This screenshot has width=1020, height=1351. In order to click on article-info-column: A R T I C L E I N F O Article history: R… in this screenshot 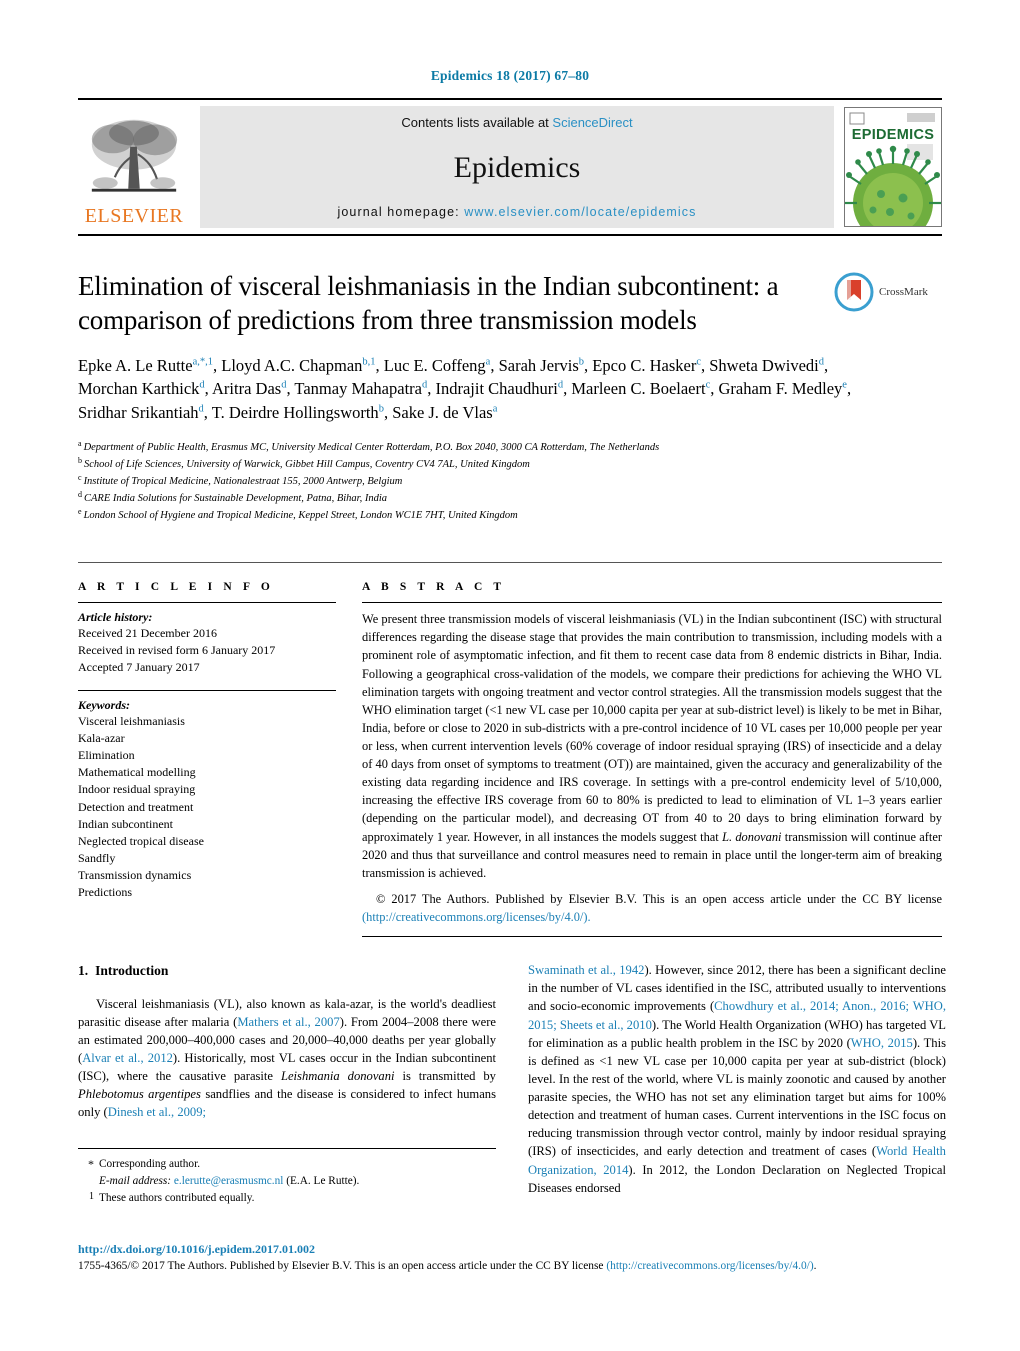, I will do `click(207, 759)`.